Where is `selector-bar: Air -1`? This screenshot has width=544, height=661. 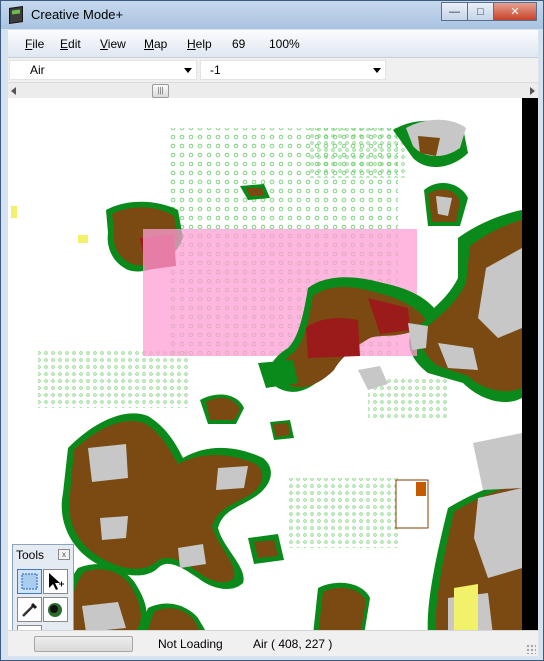
selector-bar: Air -1 is located at coordinates (273, 70).